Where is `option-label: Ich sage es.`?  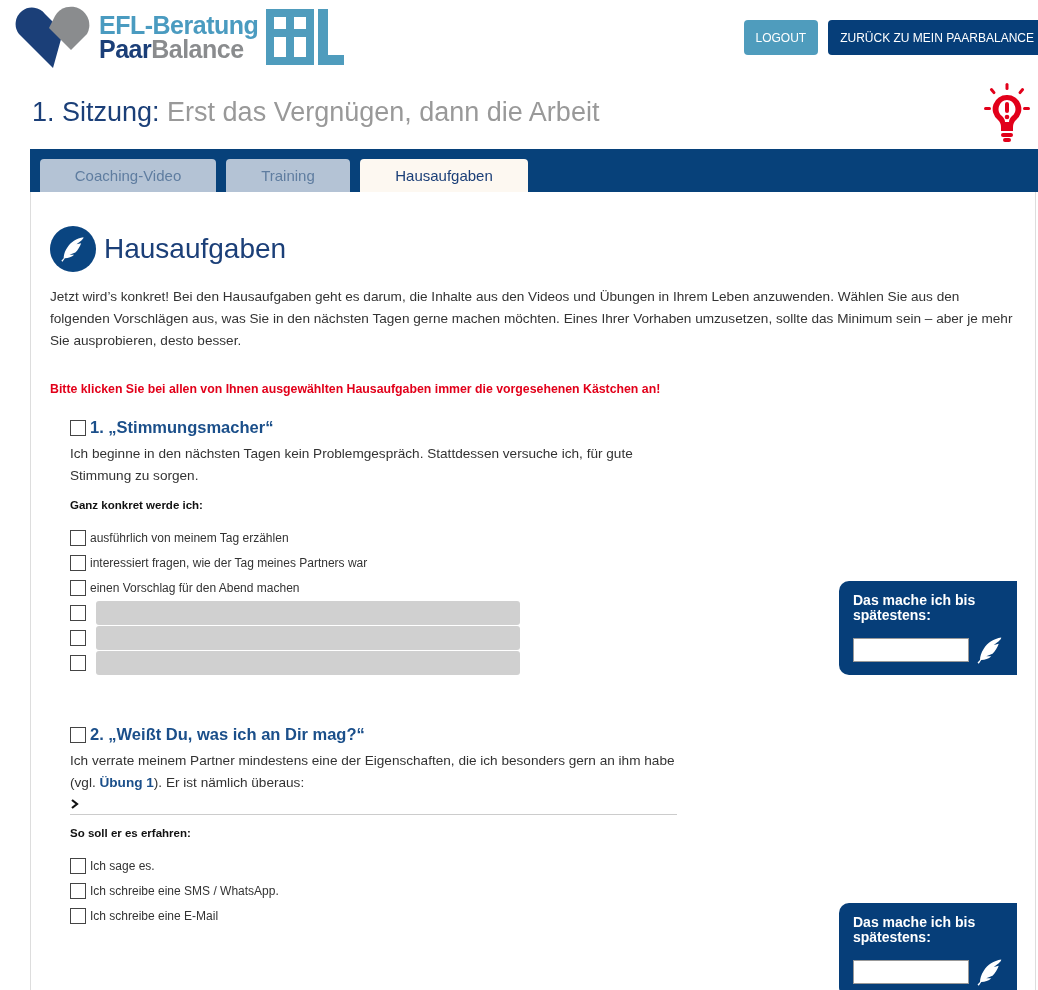 option-label: Ich sage es. is located at coordinates (122, 865).